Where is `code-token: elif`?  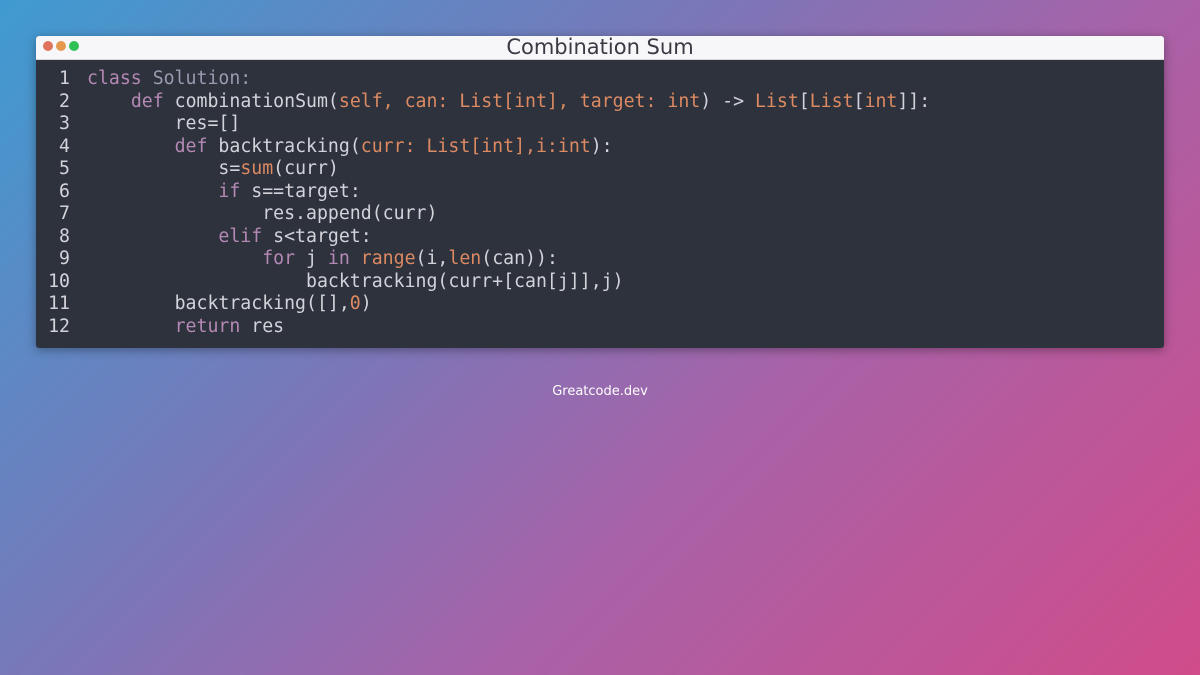
code-token: elif is located at coordinates (246, 236).